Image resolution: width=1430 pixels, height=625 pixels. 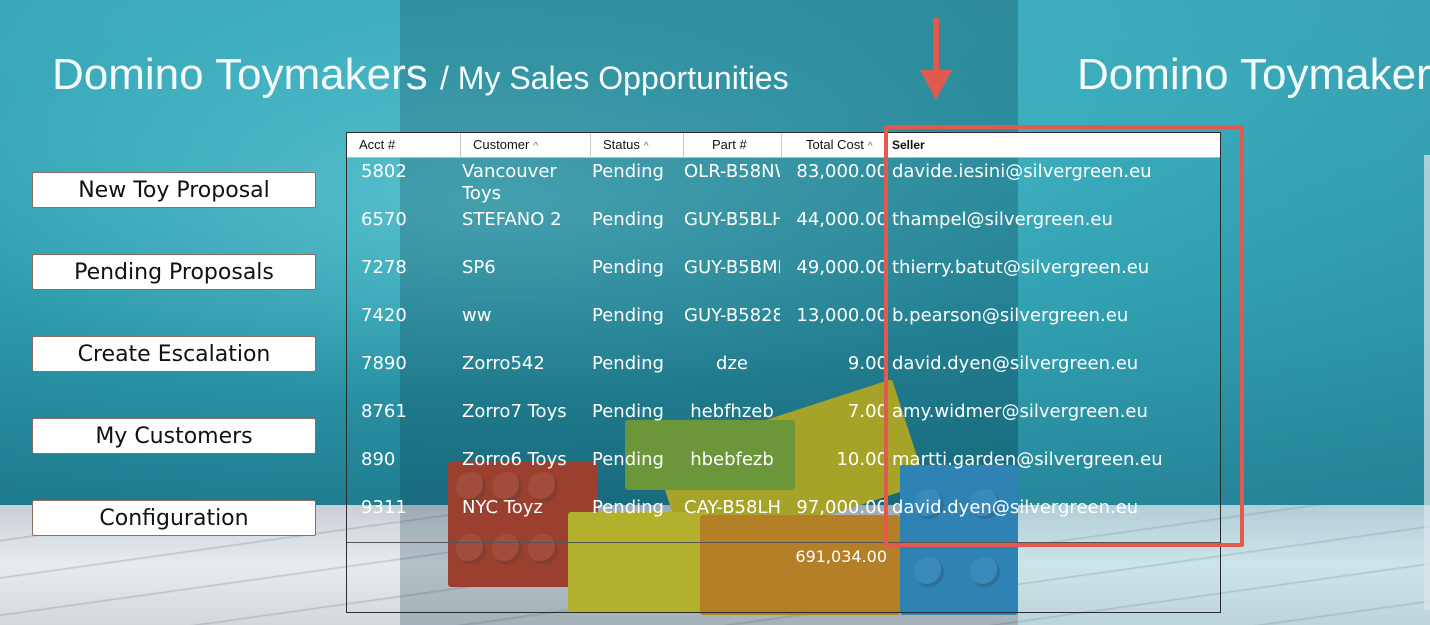 I want to click on cell-acct: 7278, so click(x=384, y=267).